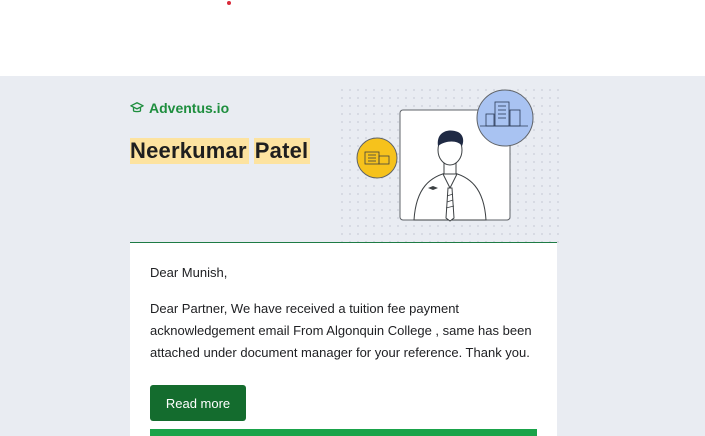 This screenshot has height=436, width=705. I want to click on read-more-button: Read more, so click(198, 403).